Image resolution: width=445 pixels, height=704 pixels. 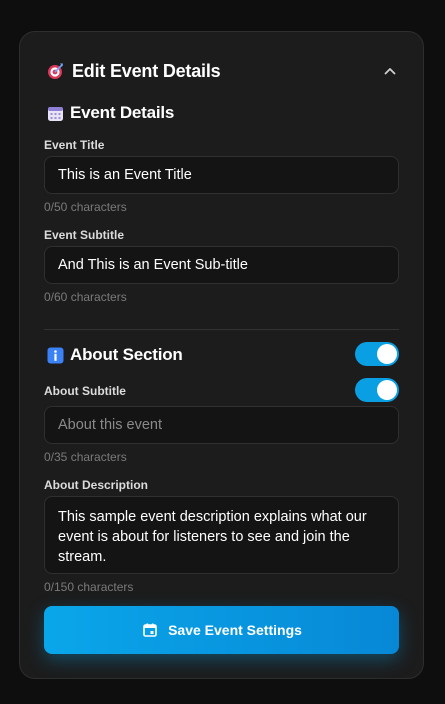 What do you see at coordinates (89, 587) in the screenshot?
I see `about-description-counter: 0/150 characters` at bounding box center [89, 587].